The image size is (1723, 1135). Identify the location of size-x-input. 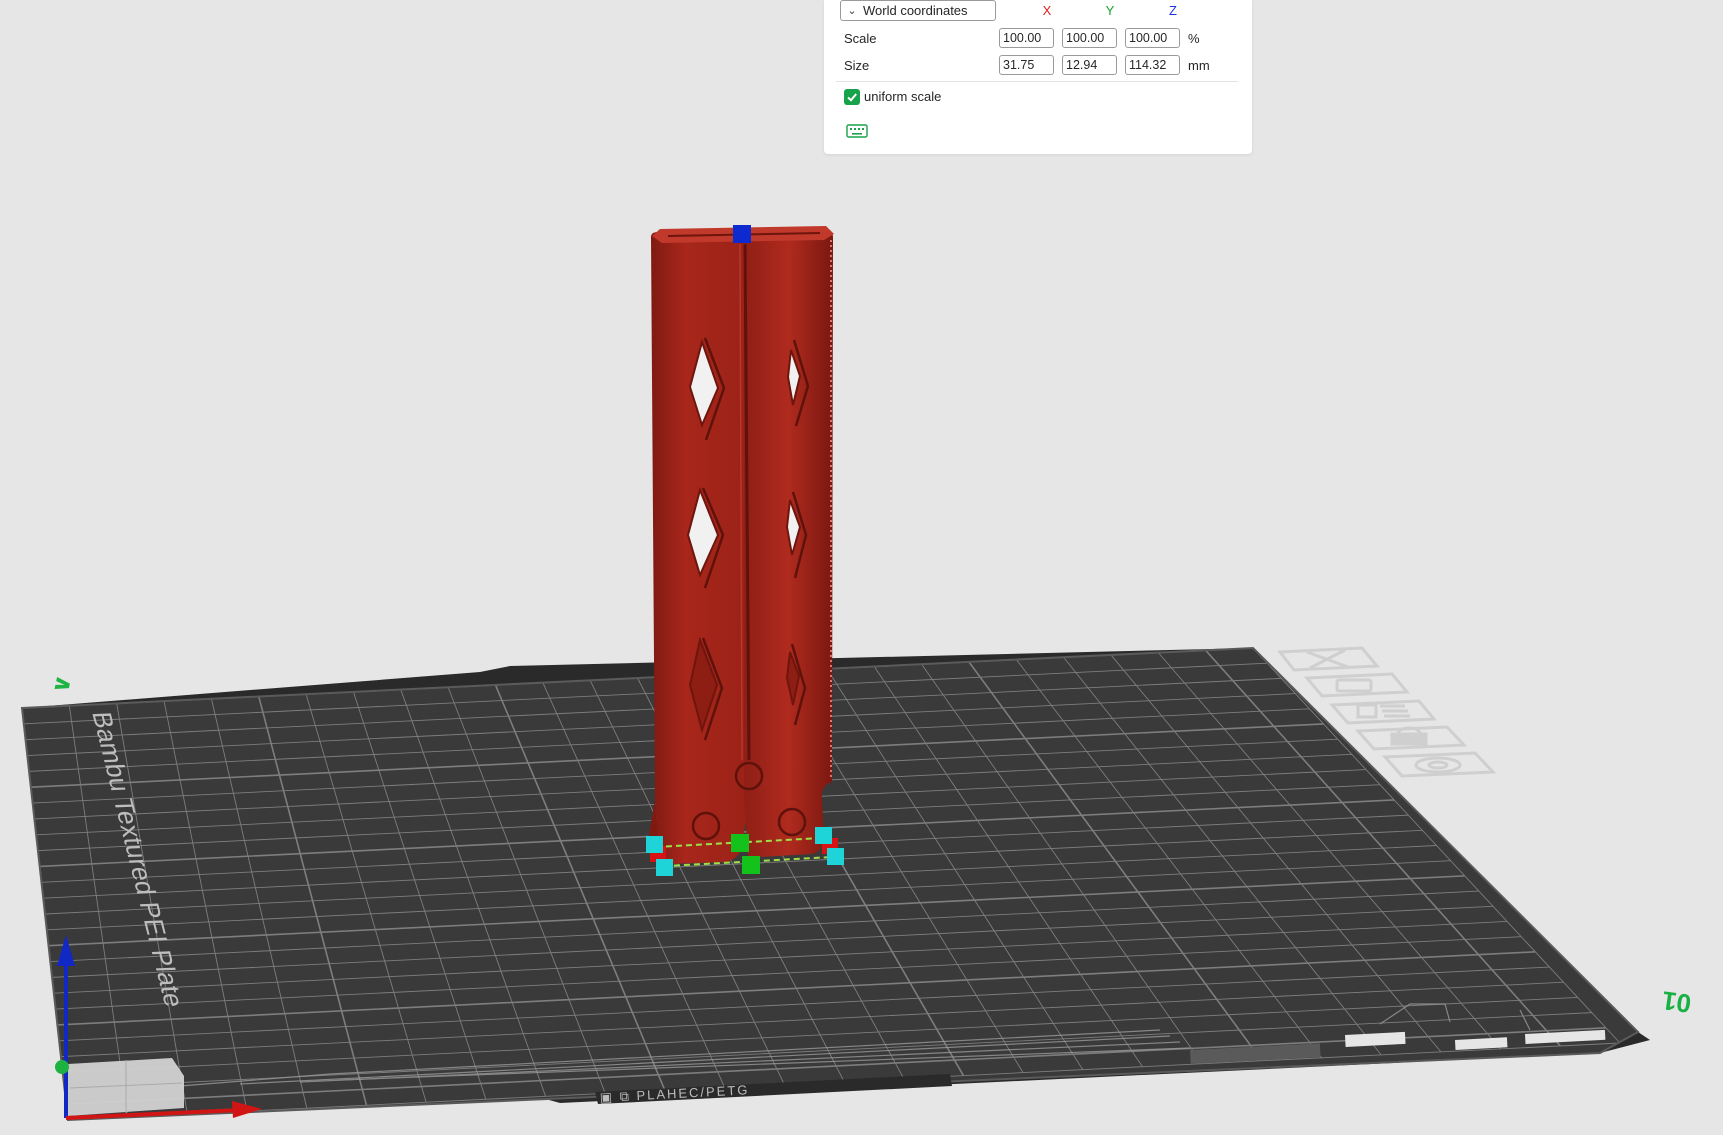
(1026, 65).